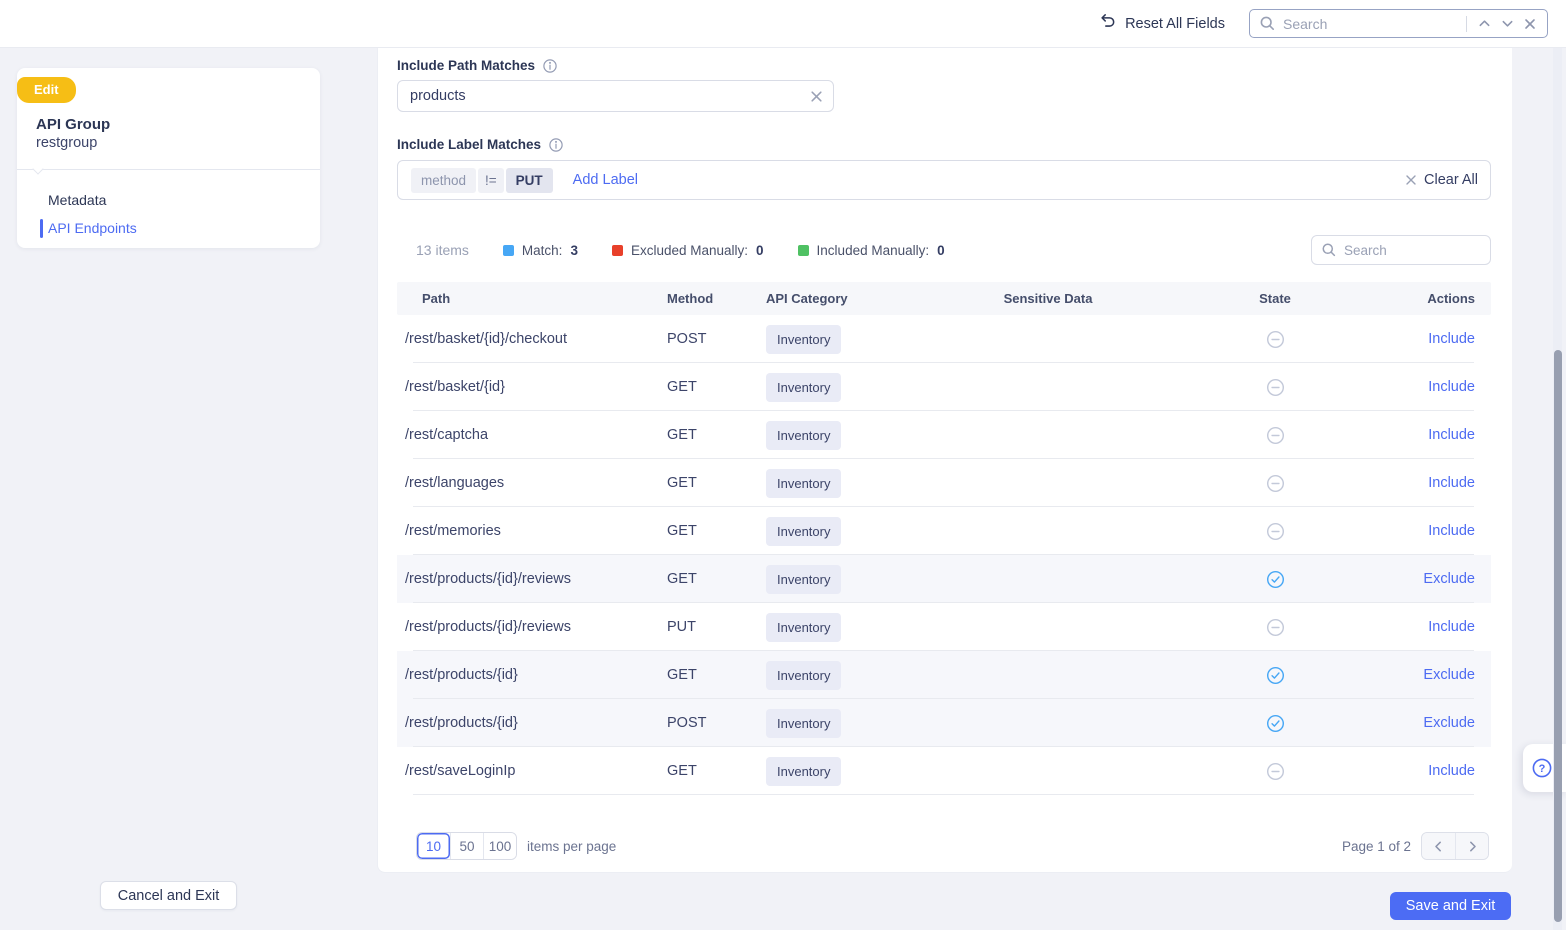  Describe the element at coordinates (783, 24) in the screenshot. I see `topbar: Reset All Fields` at that location.